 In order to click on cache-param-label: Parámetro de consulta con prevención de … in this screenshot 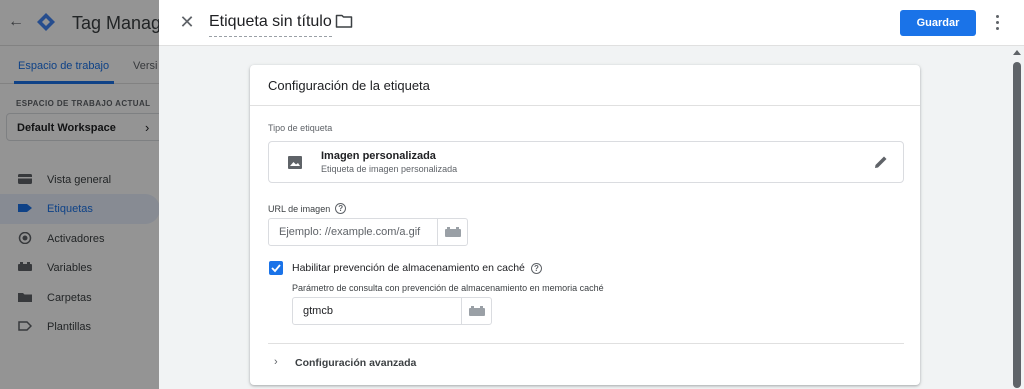, I will do `click(448, 288)`.